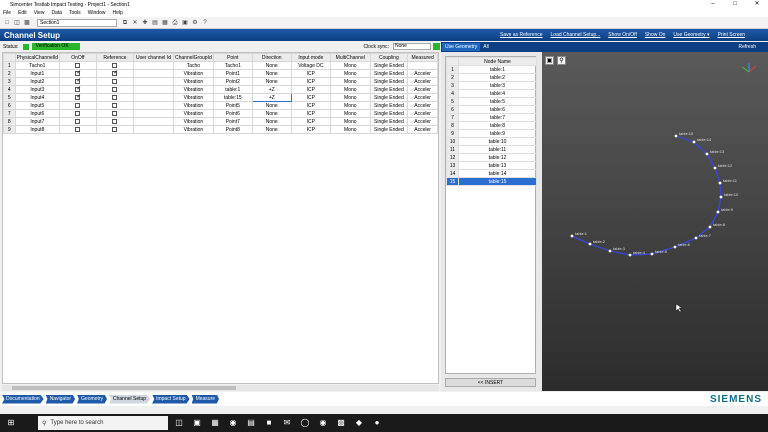 Image resolution: width=768 pixels, height=432 pixels. I want to click on edge-icon: ◯, so click(305, 423).